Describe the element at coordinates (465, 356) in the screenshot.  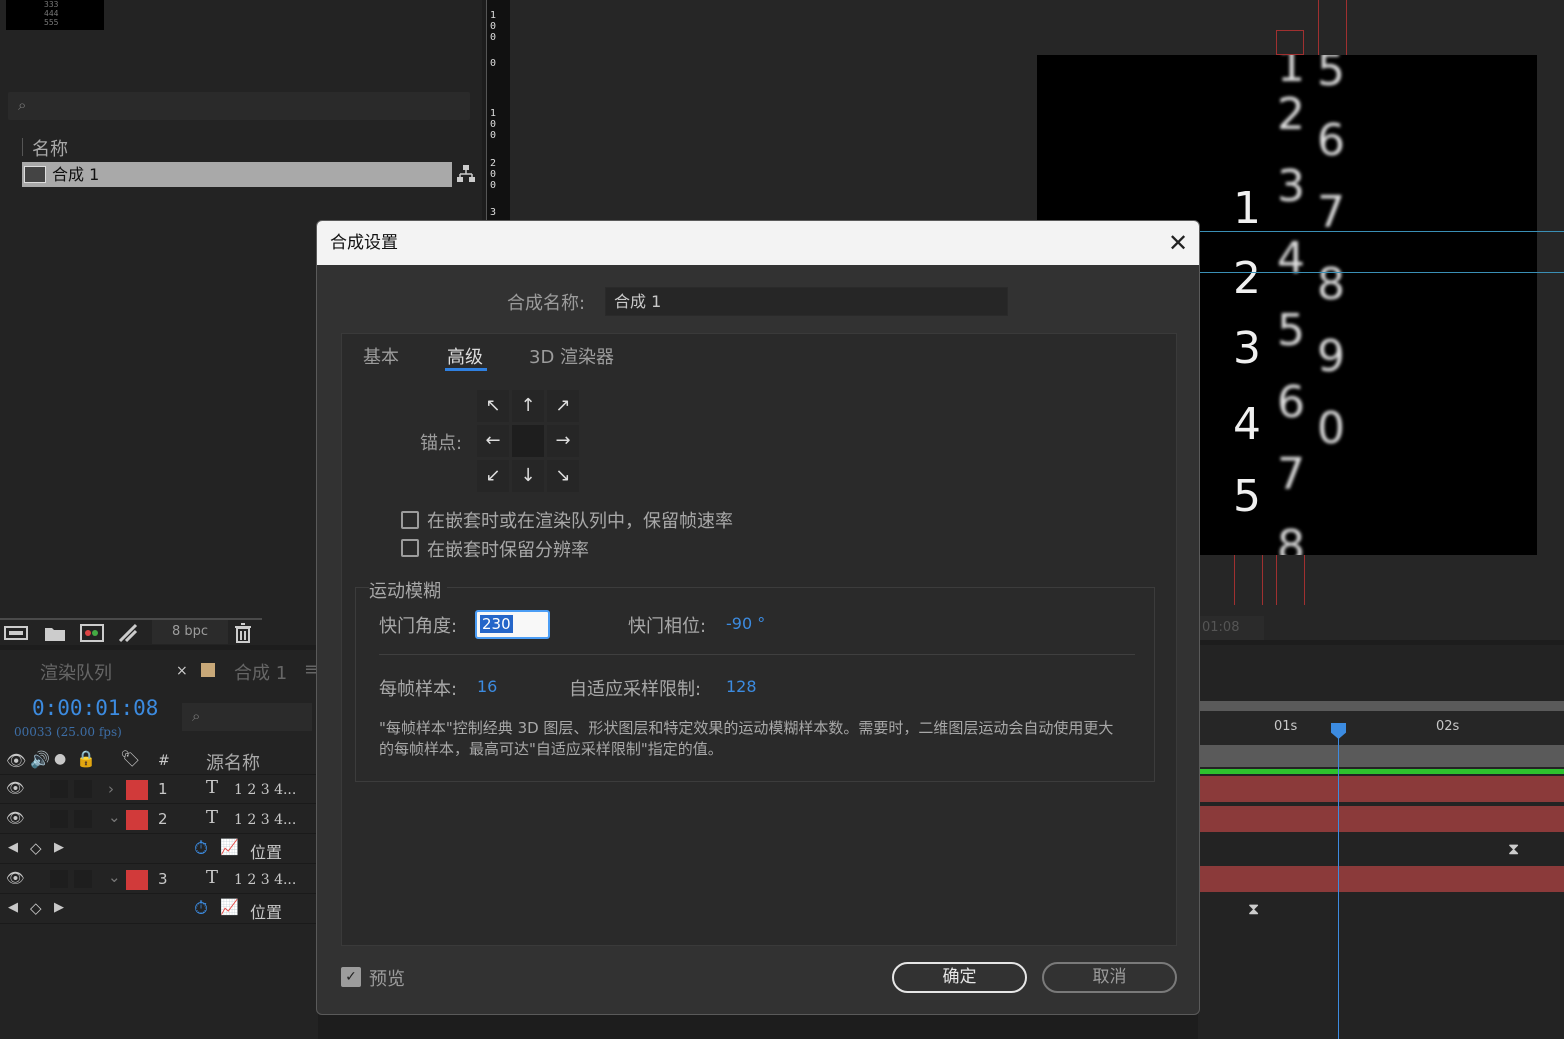
I see `tab-advanced: 高级` at that location.